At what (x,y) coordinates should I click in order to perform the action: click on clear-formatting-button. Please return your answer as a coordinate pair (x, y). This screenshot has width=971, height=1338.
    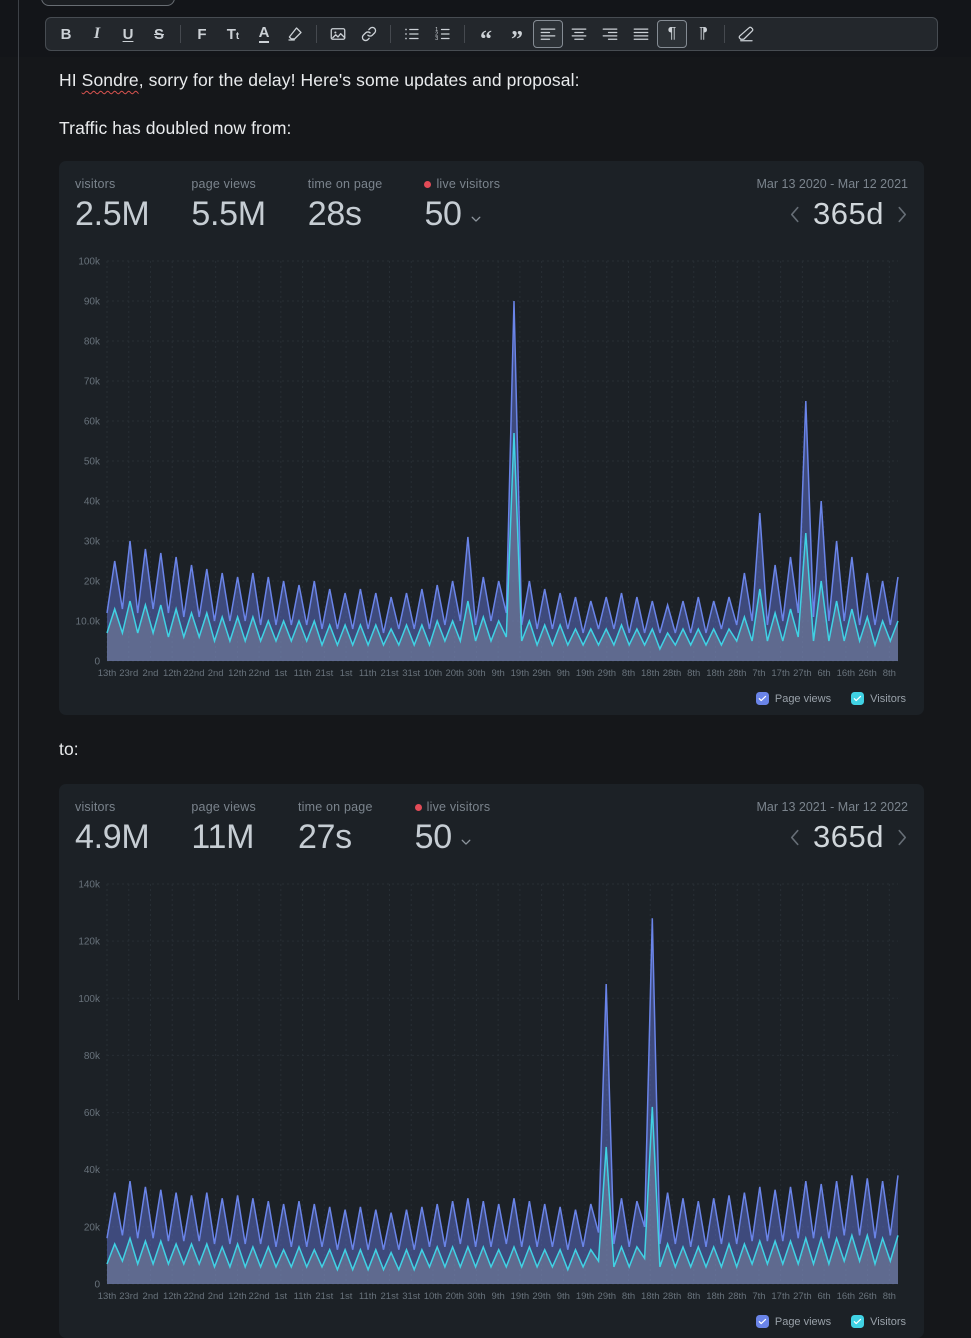
    Looking at the image, I should click on (746, 34).